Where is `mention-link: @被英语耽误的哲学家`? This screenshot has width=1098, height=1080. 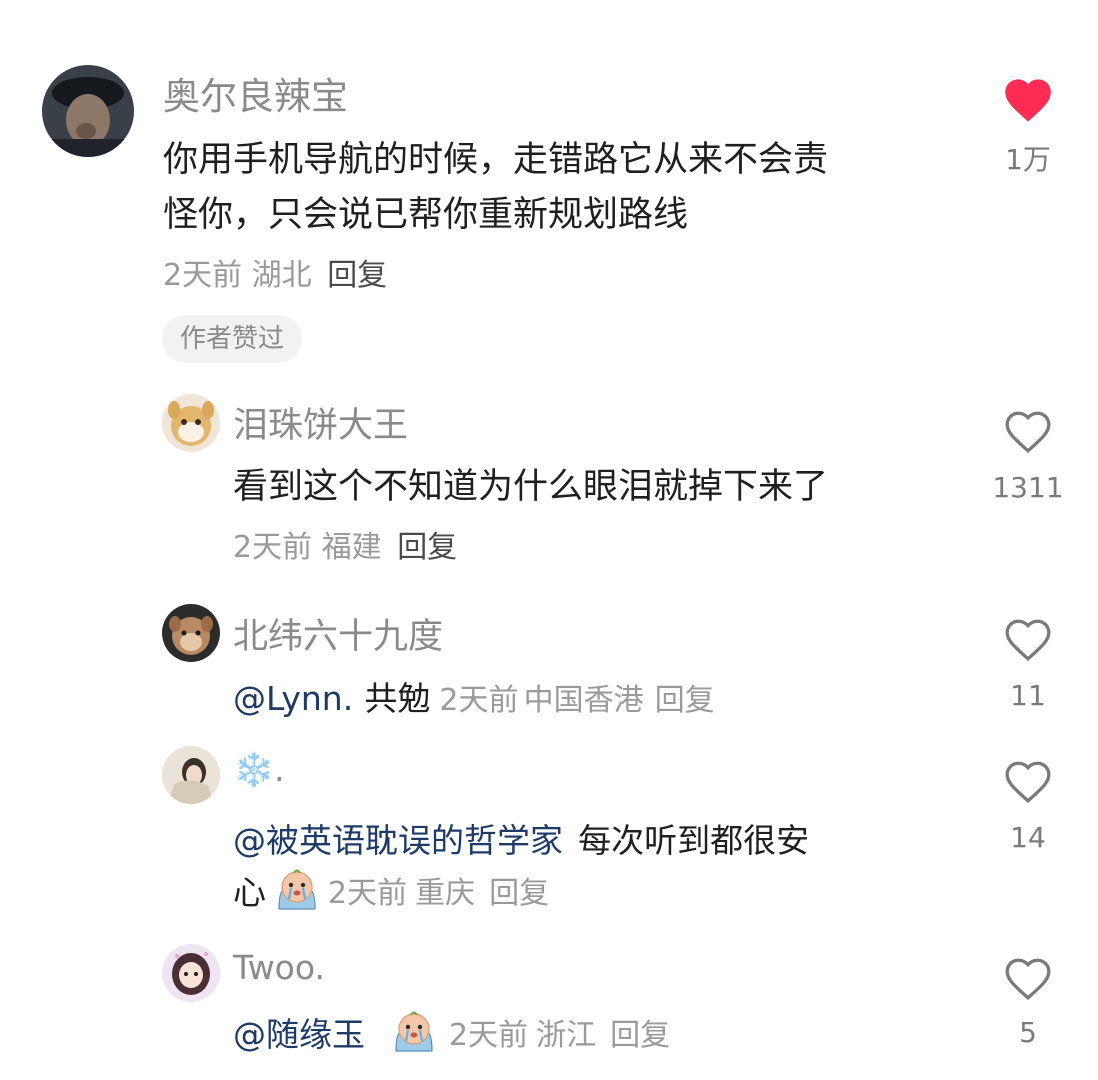 mention-link: @被英语耽误的哲学家 is located at coordinates (398, 840).